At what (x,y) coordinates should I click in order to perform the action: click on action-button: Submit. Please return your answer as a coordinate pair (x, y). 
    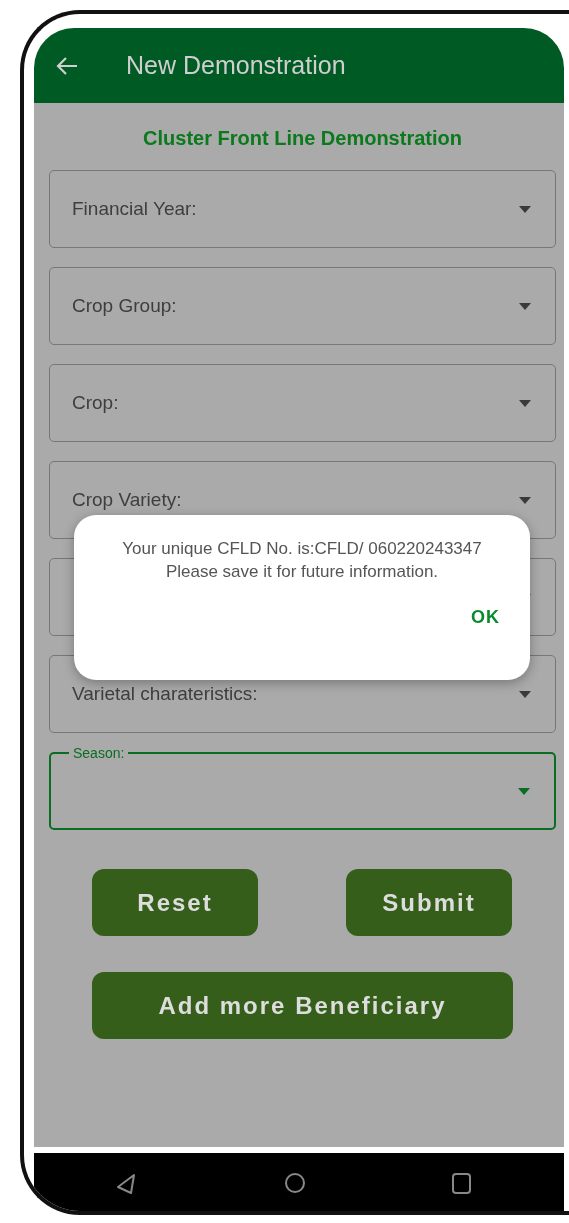
    Looking at the image, I should click on (429, 902).